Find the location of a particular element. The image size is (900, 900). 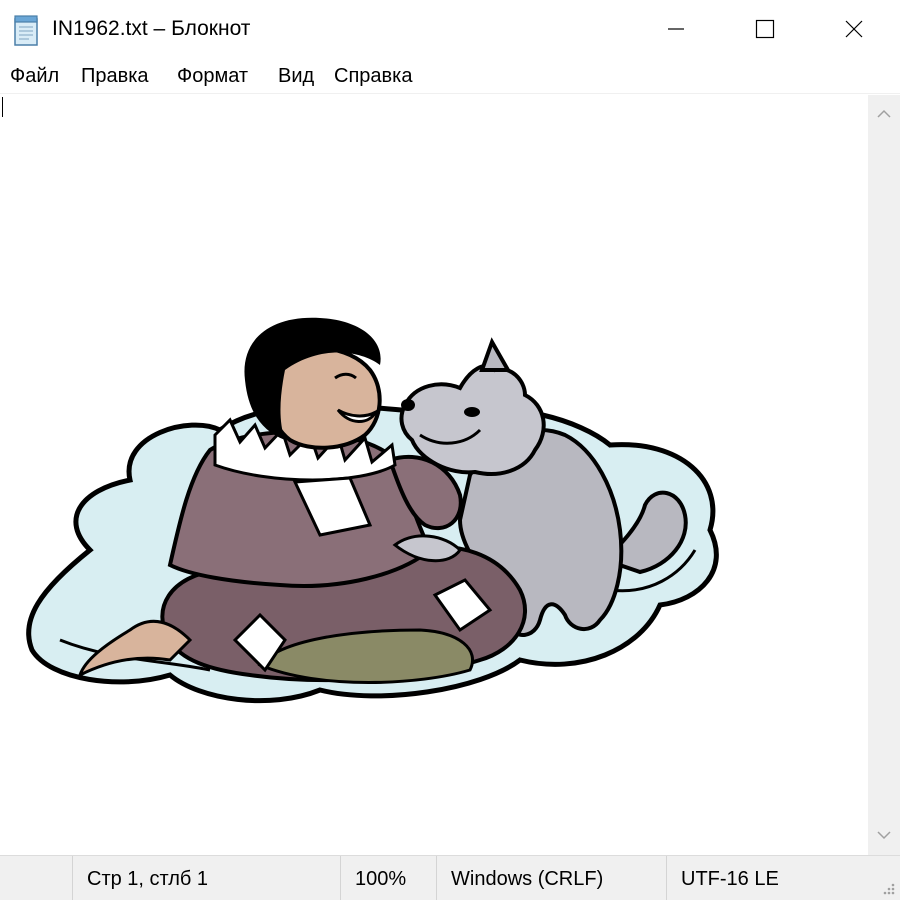

resize-grip-icon is located at coordinates (888, 888).